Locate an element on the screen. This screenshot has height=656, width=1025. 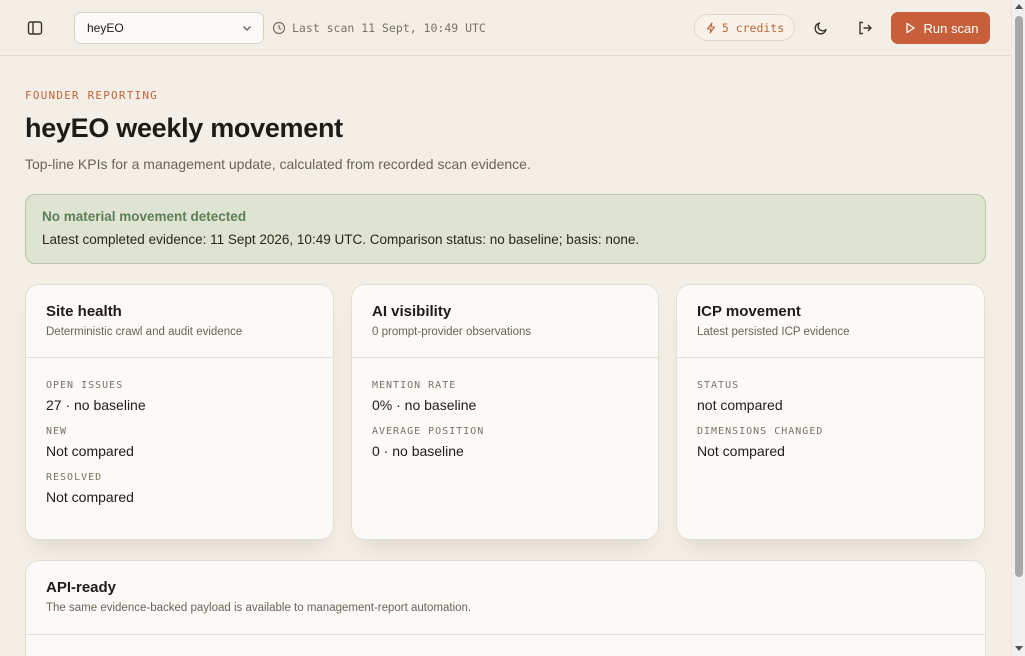
card-description: 0 prompt-provider observations is located at coordinates (452, 332).